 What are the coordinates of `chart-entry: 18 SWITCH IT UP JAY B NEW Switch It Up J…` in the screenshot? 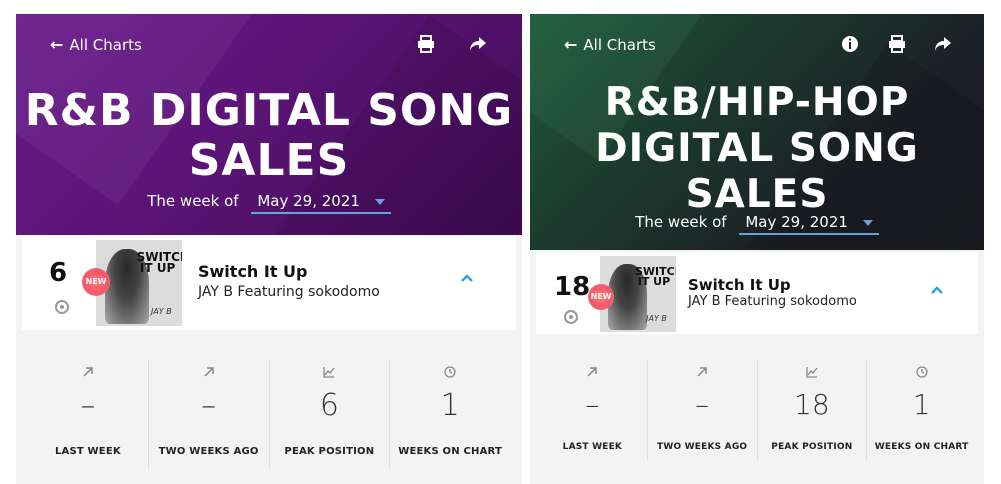 It's located at (757, 293).